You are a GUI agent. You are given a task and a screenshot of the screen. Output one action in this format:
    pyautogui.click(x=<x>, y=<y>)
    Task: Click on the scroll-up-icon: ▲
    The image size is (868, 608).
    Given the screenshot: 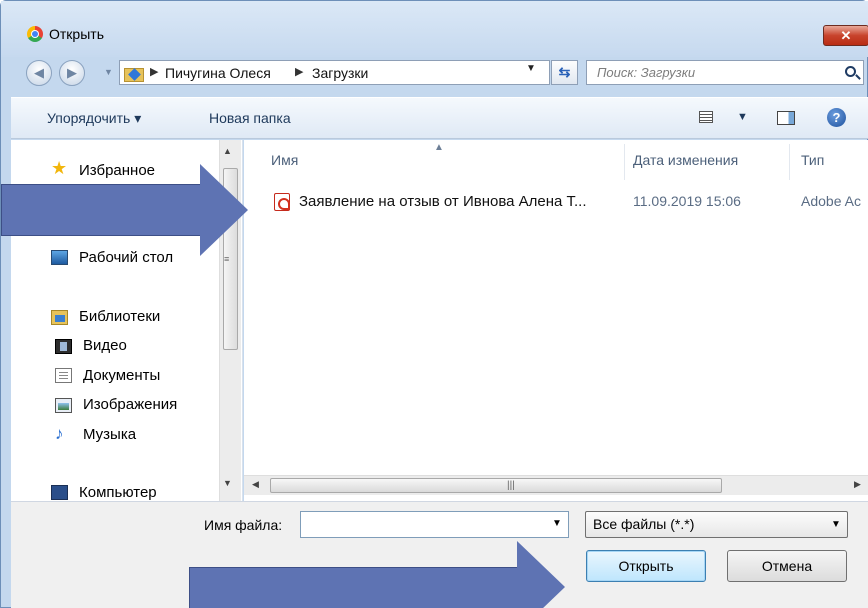 What is the action you would take?
    pyautogui.click(x=227, y=151)
    